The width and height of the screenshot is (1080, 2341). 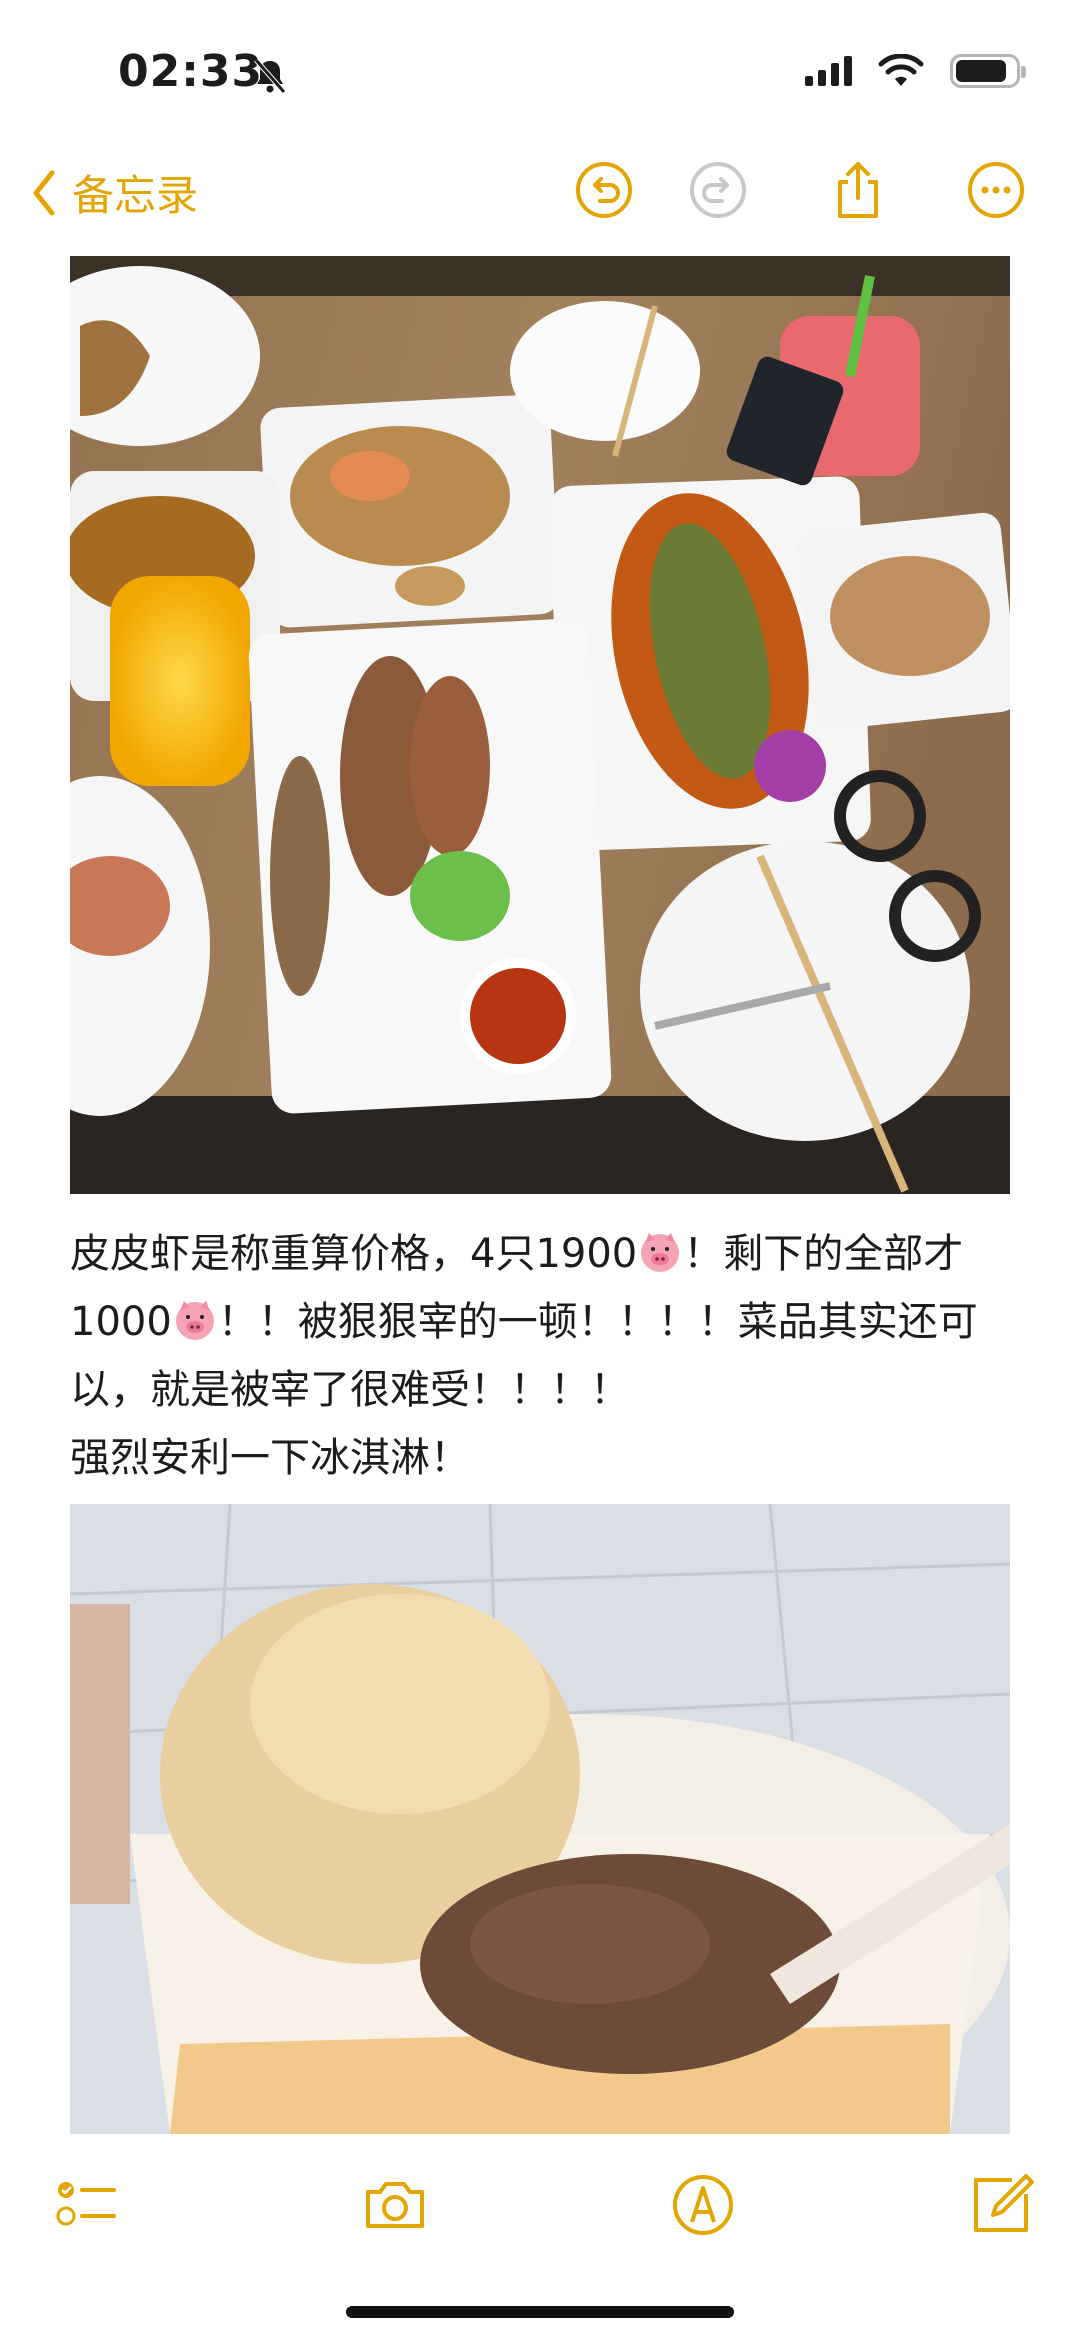 I want to click on navigation-bar: 备忘录, so click(x=540, y=190).